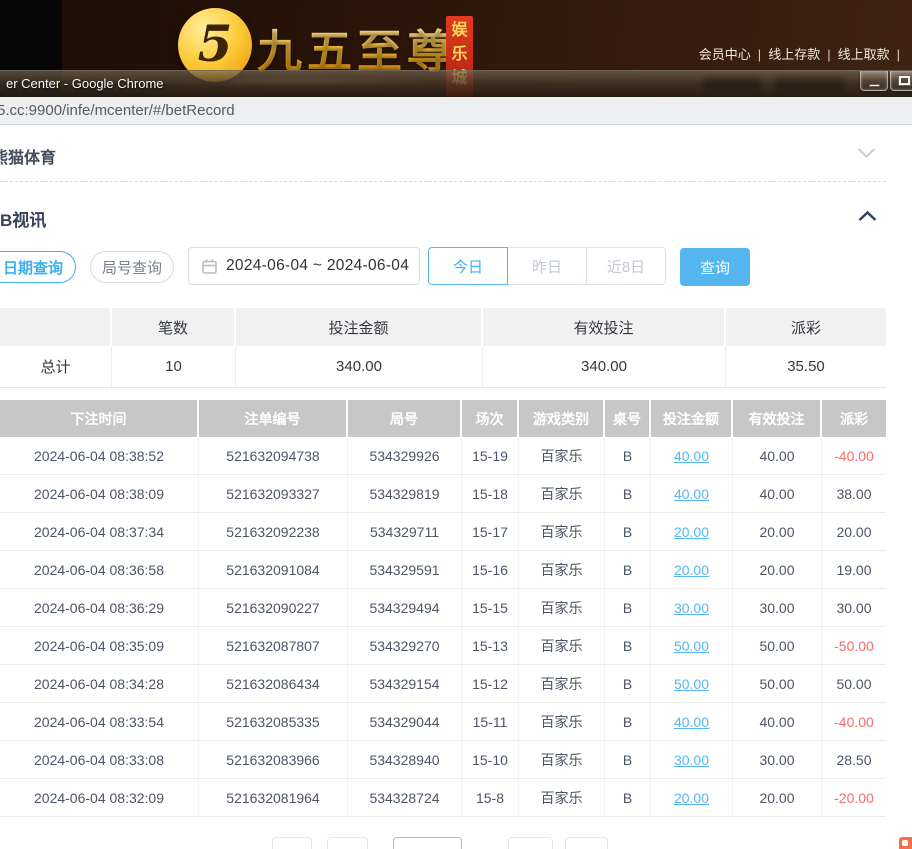 This screenshot has width=912, height=849. I want to click on section-divider, so click(443, 181).